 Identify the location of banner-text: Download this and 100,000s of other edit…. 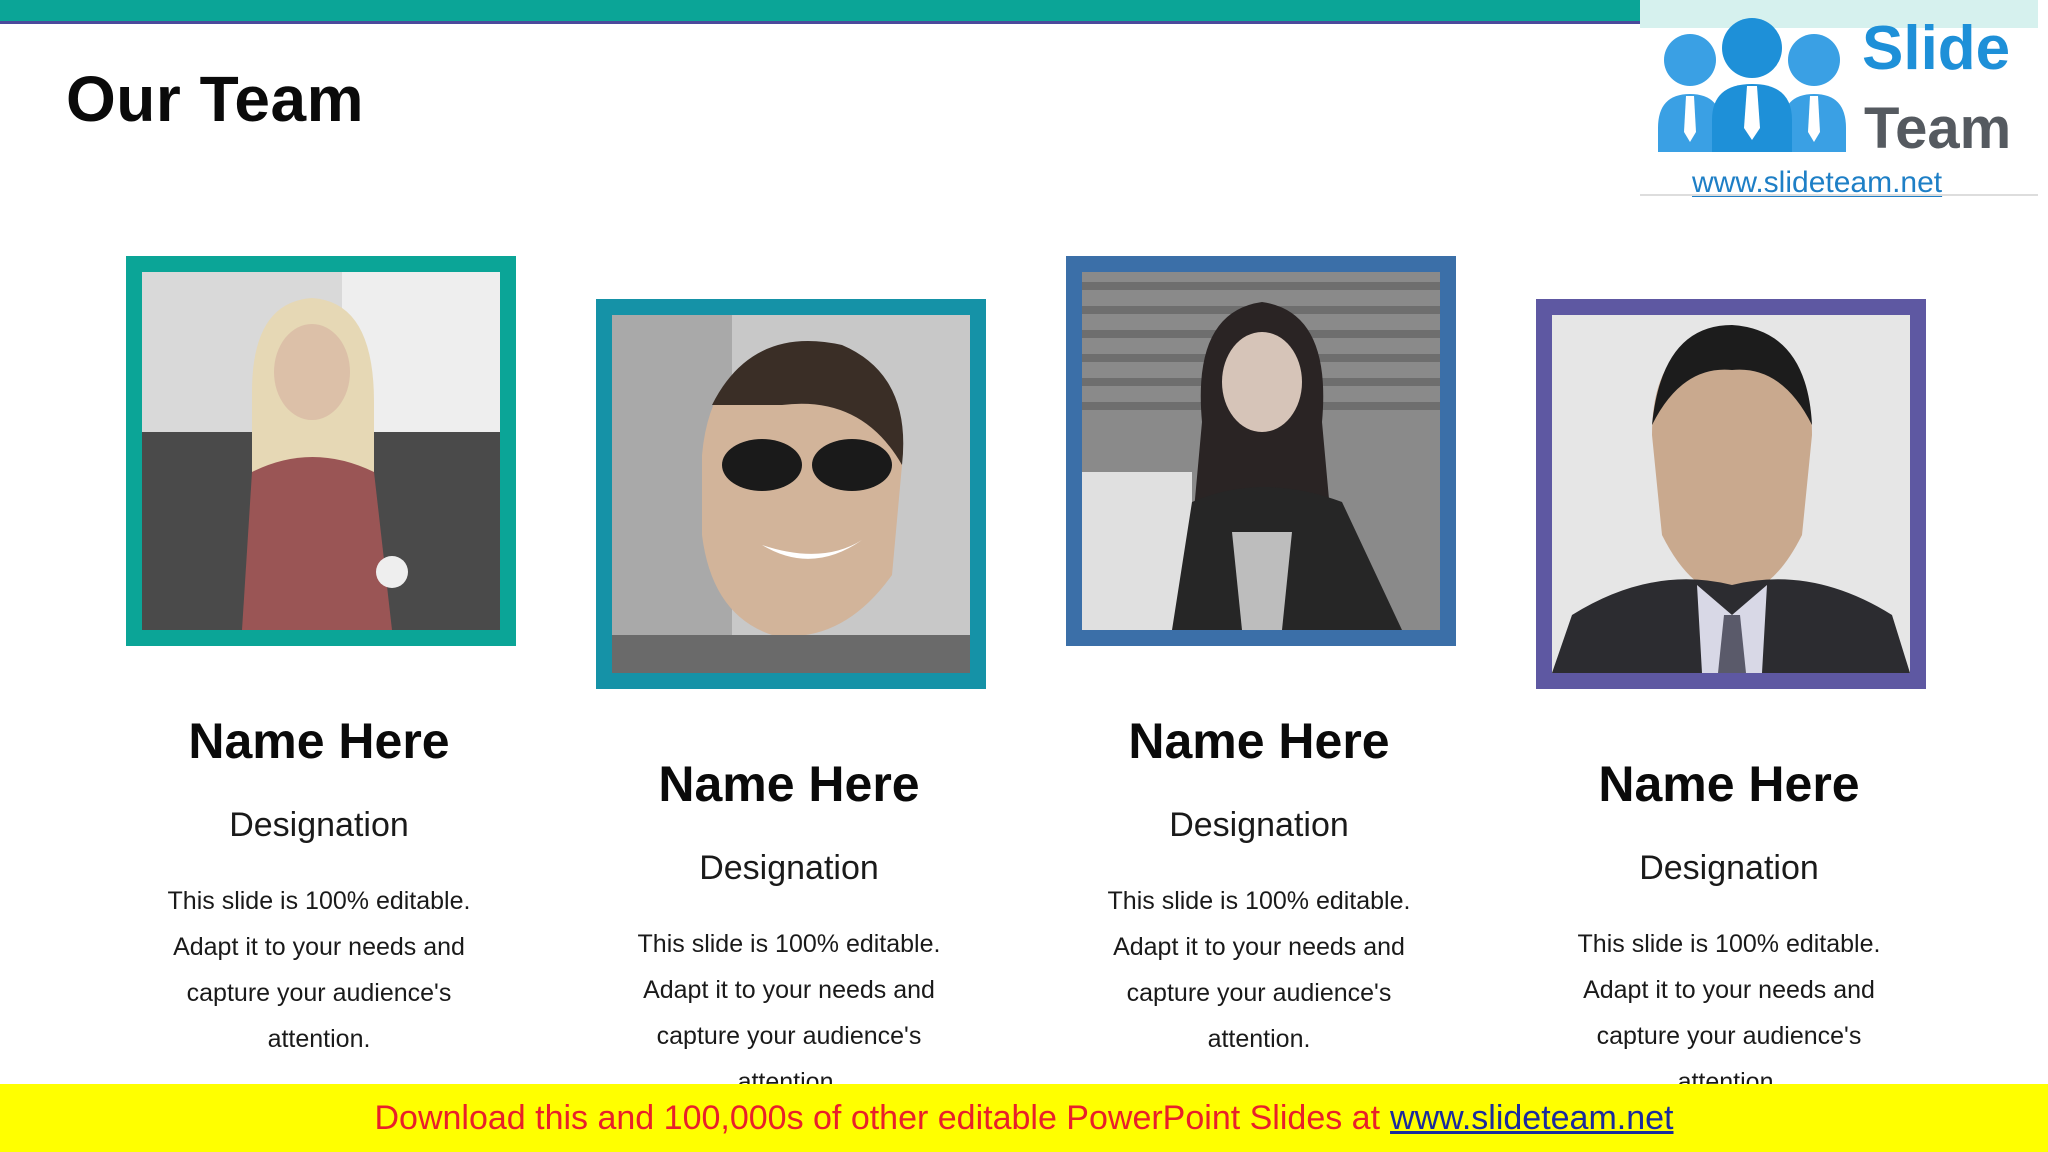
(877, 1117).